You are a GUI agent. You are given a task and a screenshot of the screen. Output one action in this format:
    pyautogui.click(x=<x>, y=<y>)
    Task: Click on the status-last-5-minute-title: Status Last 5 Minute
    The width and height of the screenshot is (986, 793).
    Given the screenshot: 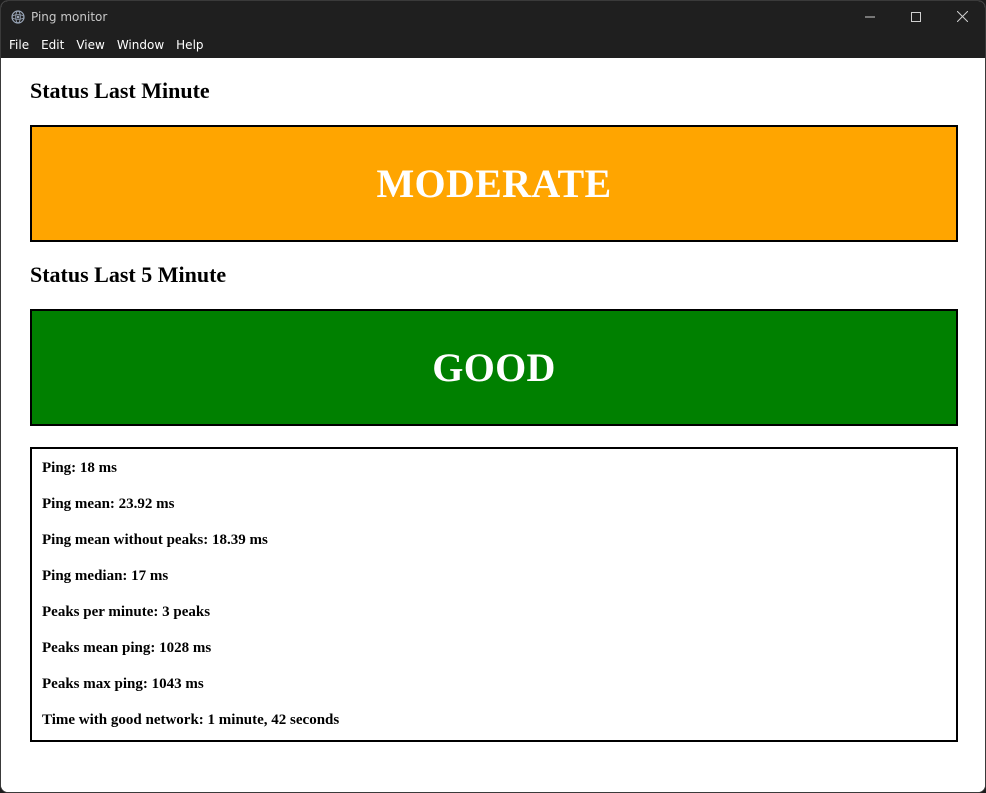 What is the action you would take?
    pyautogui.click(x=128, y=274)
    